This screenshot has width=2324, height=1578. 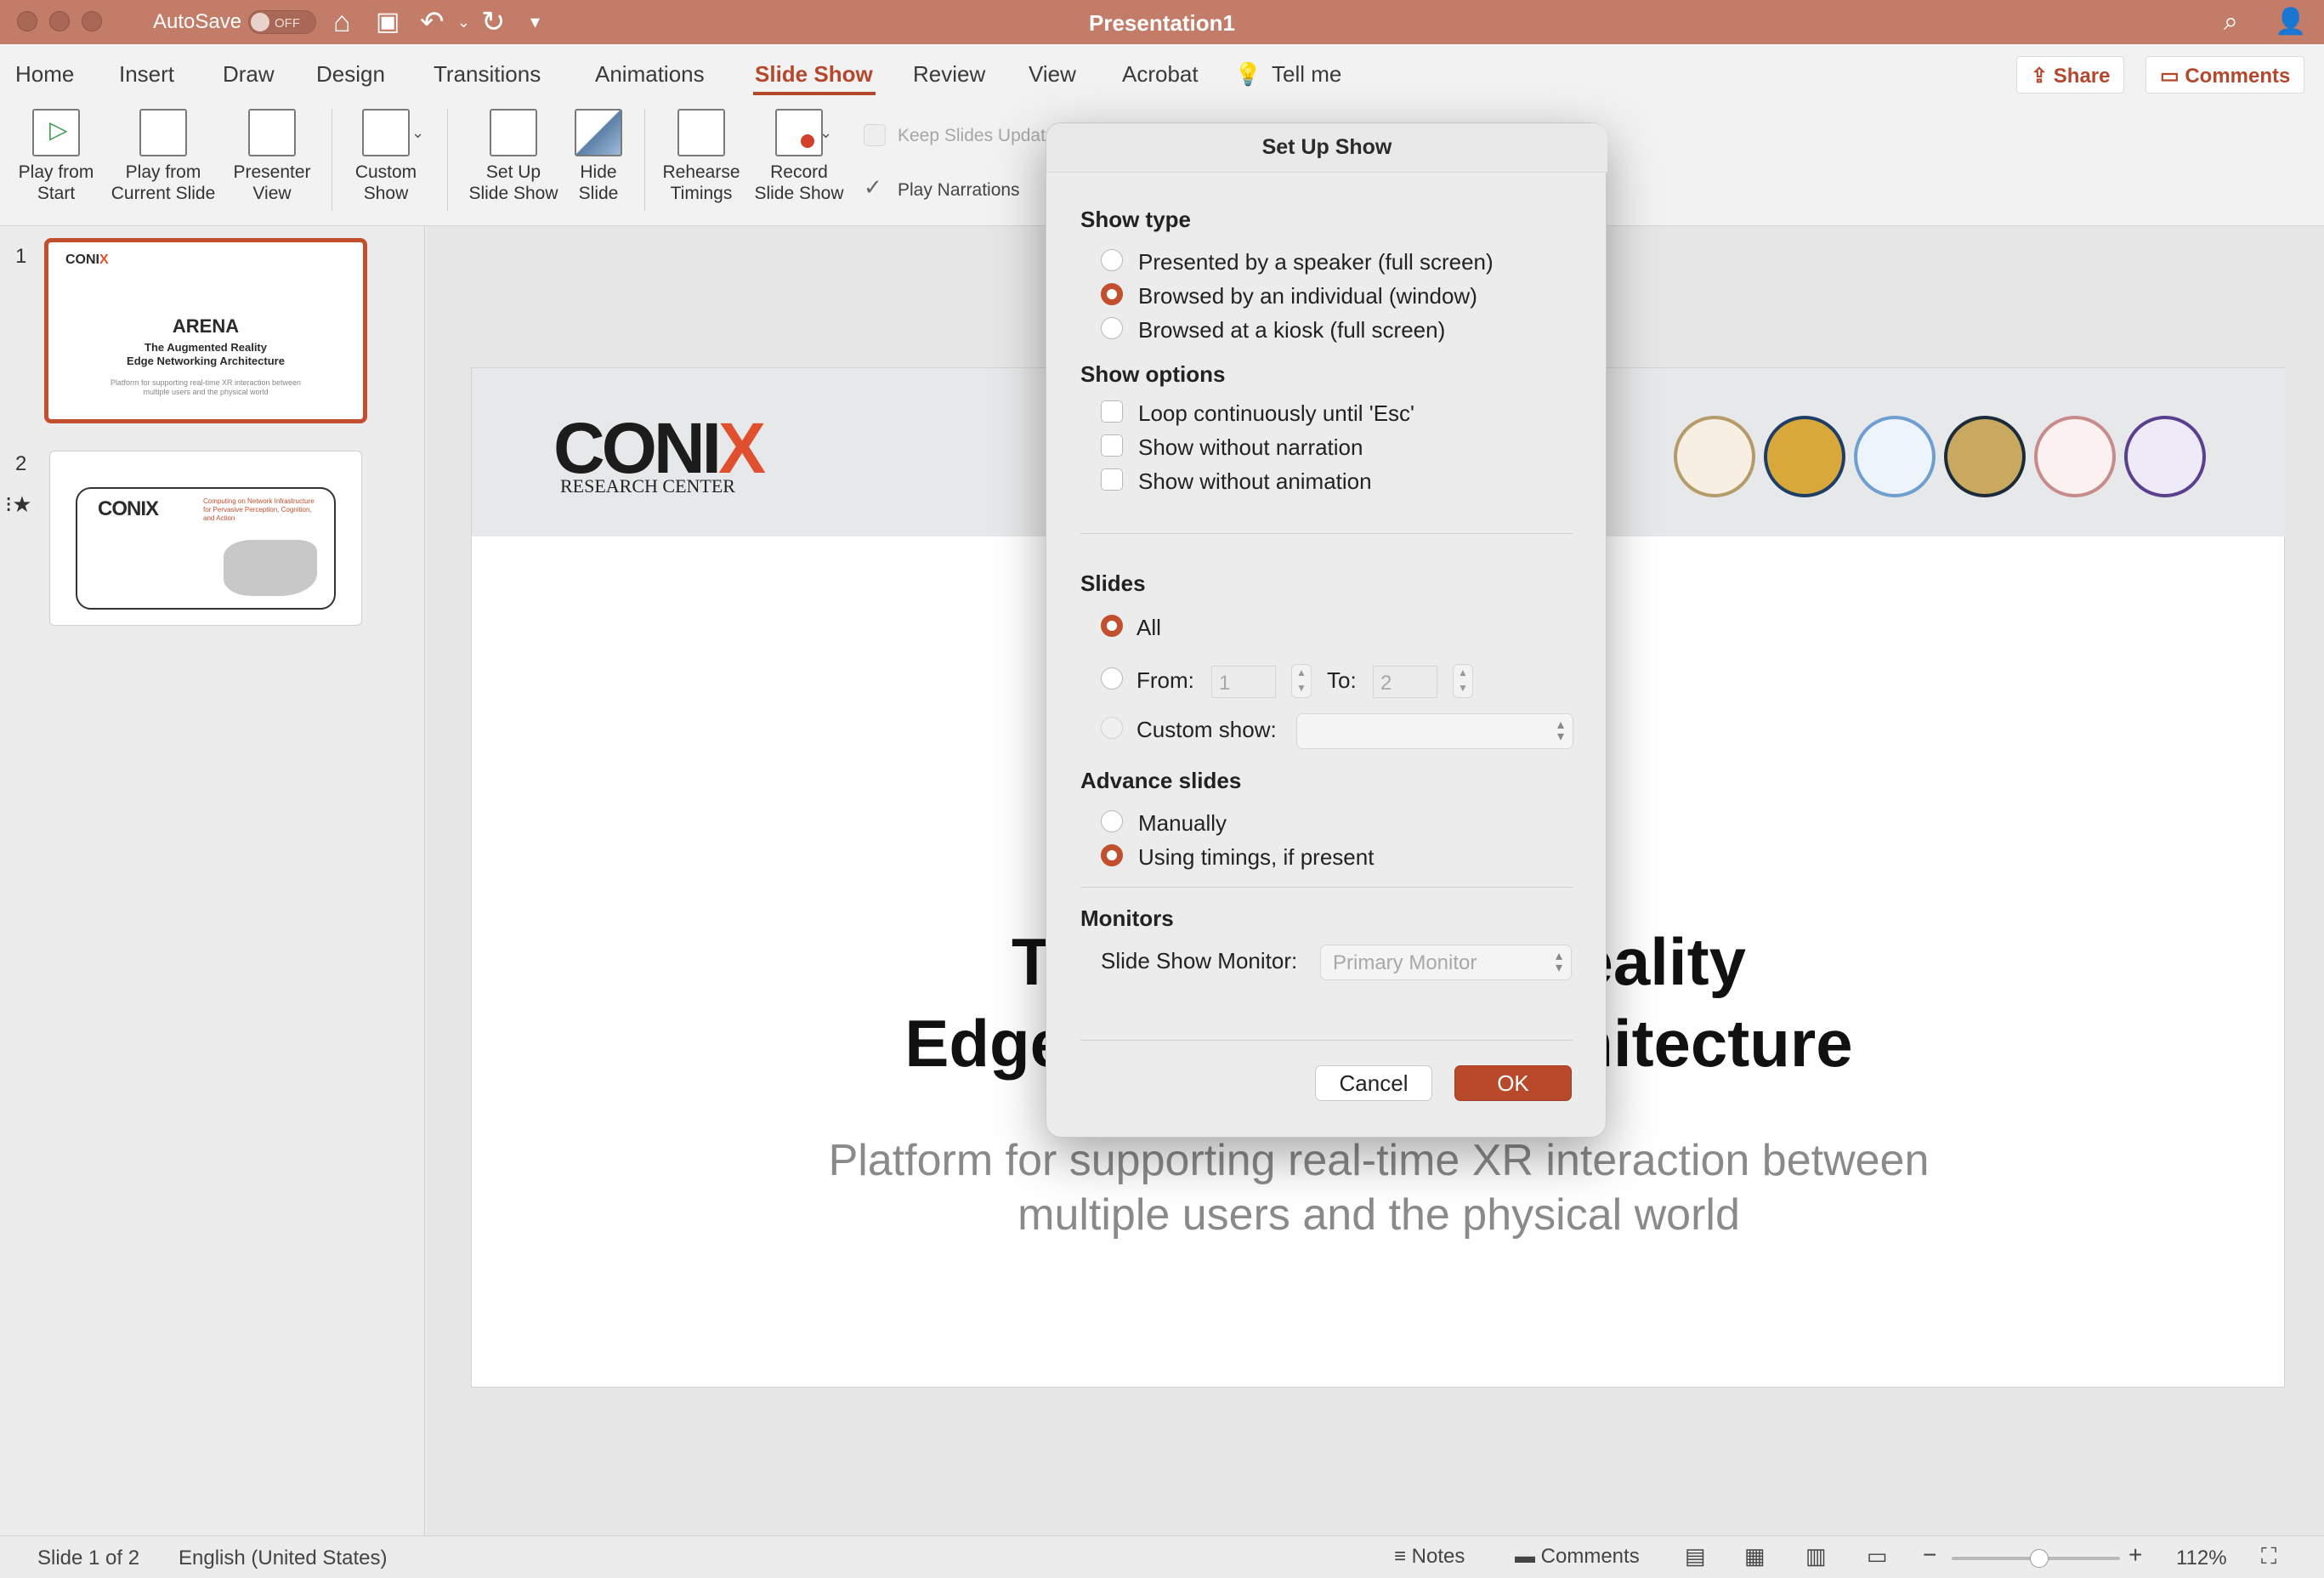 What do you see at coordinates (45, 74) in the screenshot?
I see `tab-home: Home` at bounding box center [45, 74].